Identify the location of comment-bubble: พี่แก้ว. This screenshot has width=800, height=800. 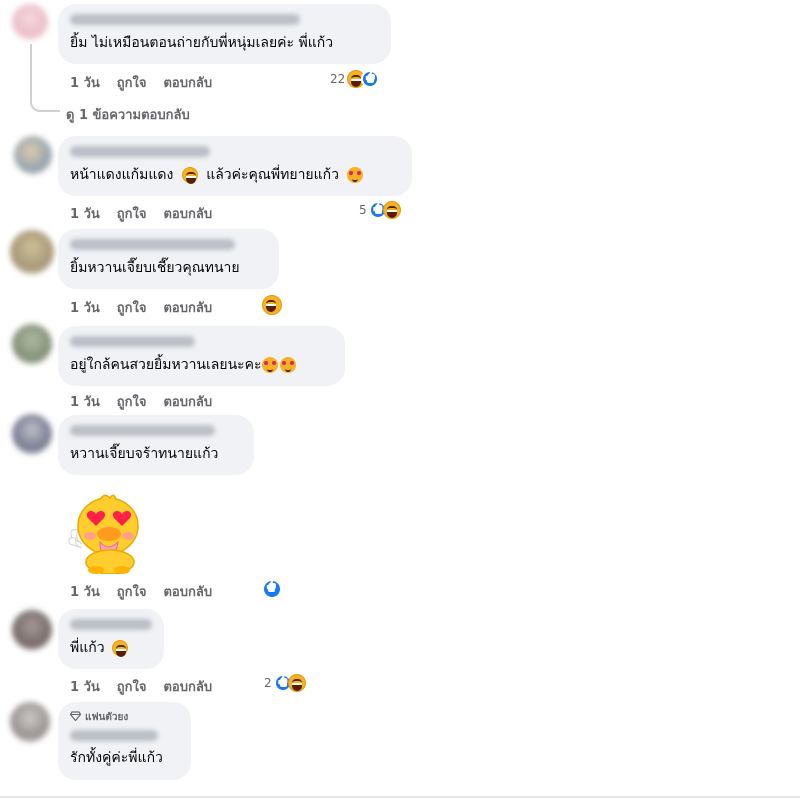
(111, 639).